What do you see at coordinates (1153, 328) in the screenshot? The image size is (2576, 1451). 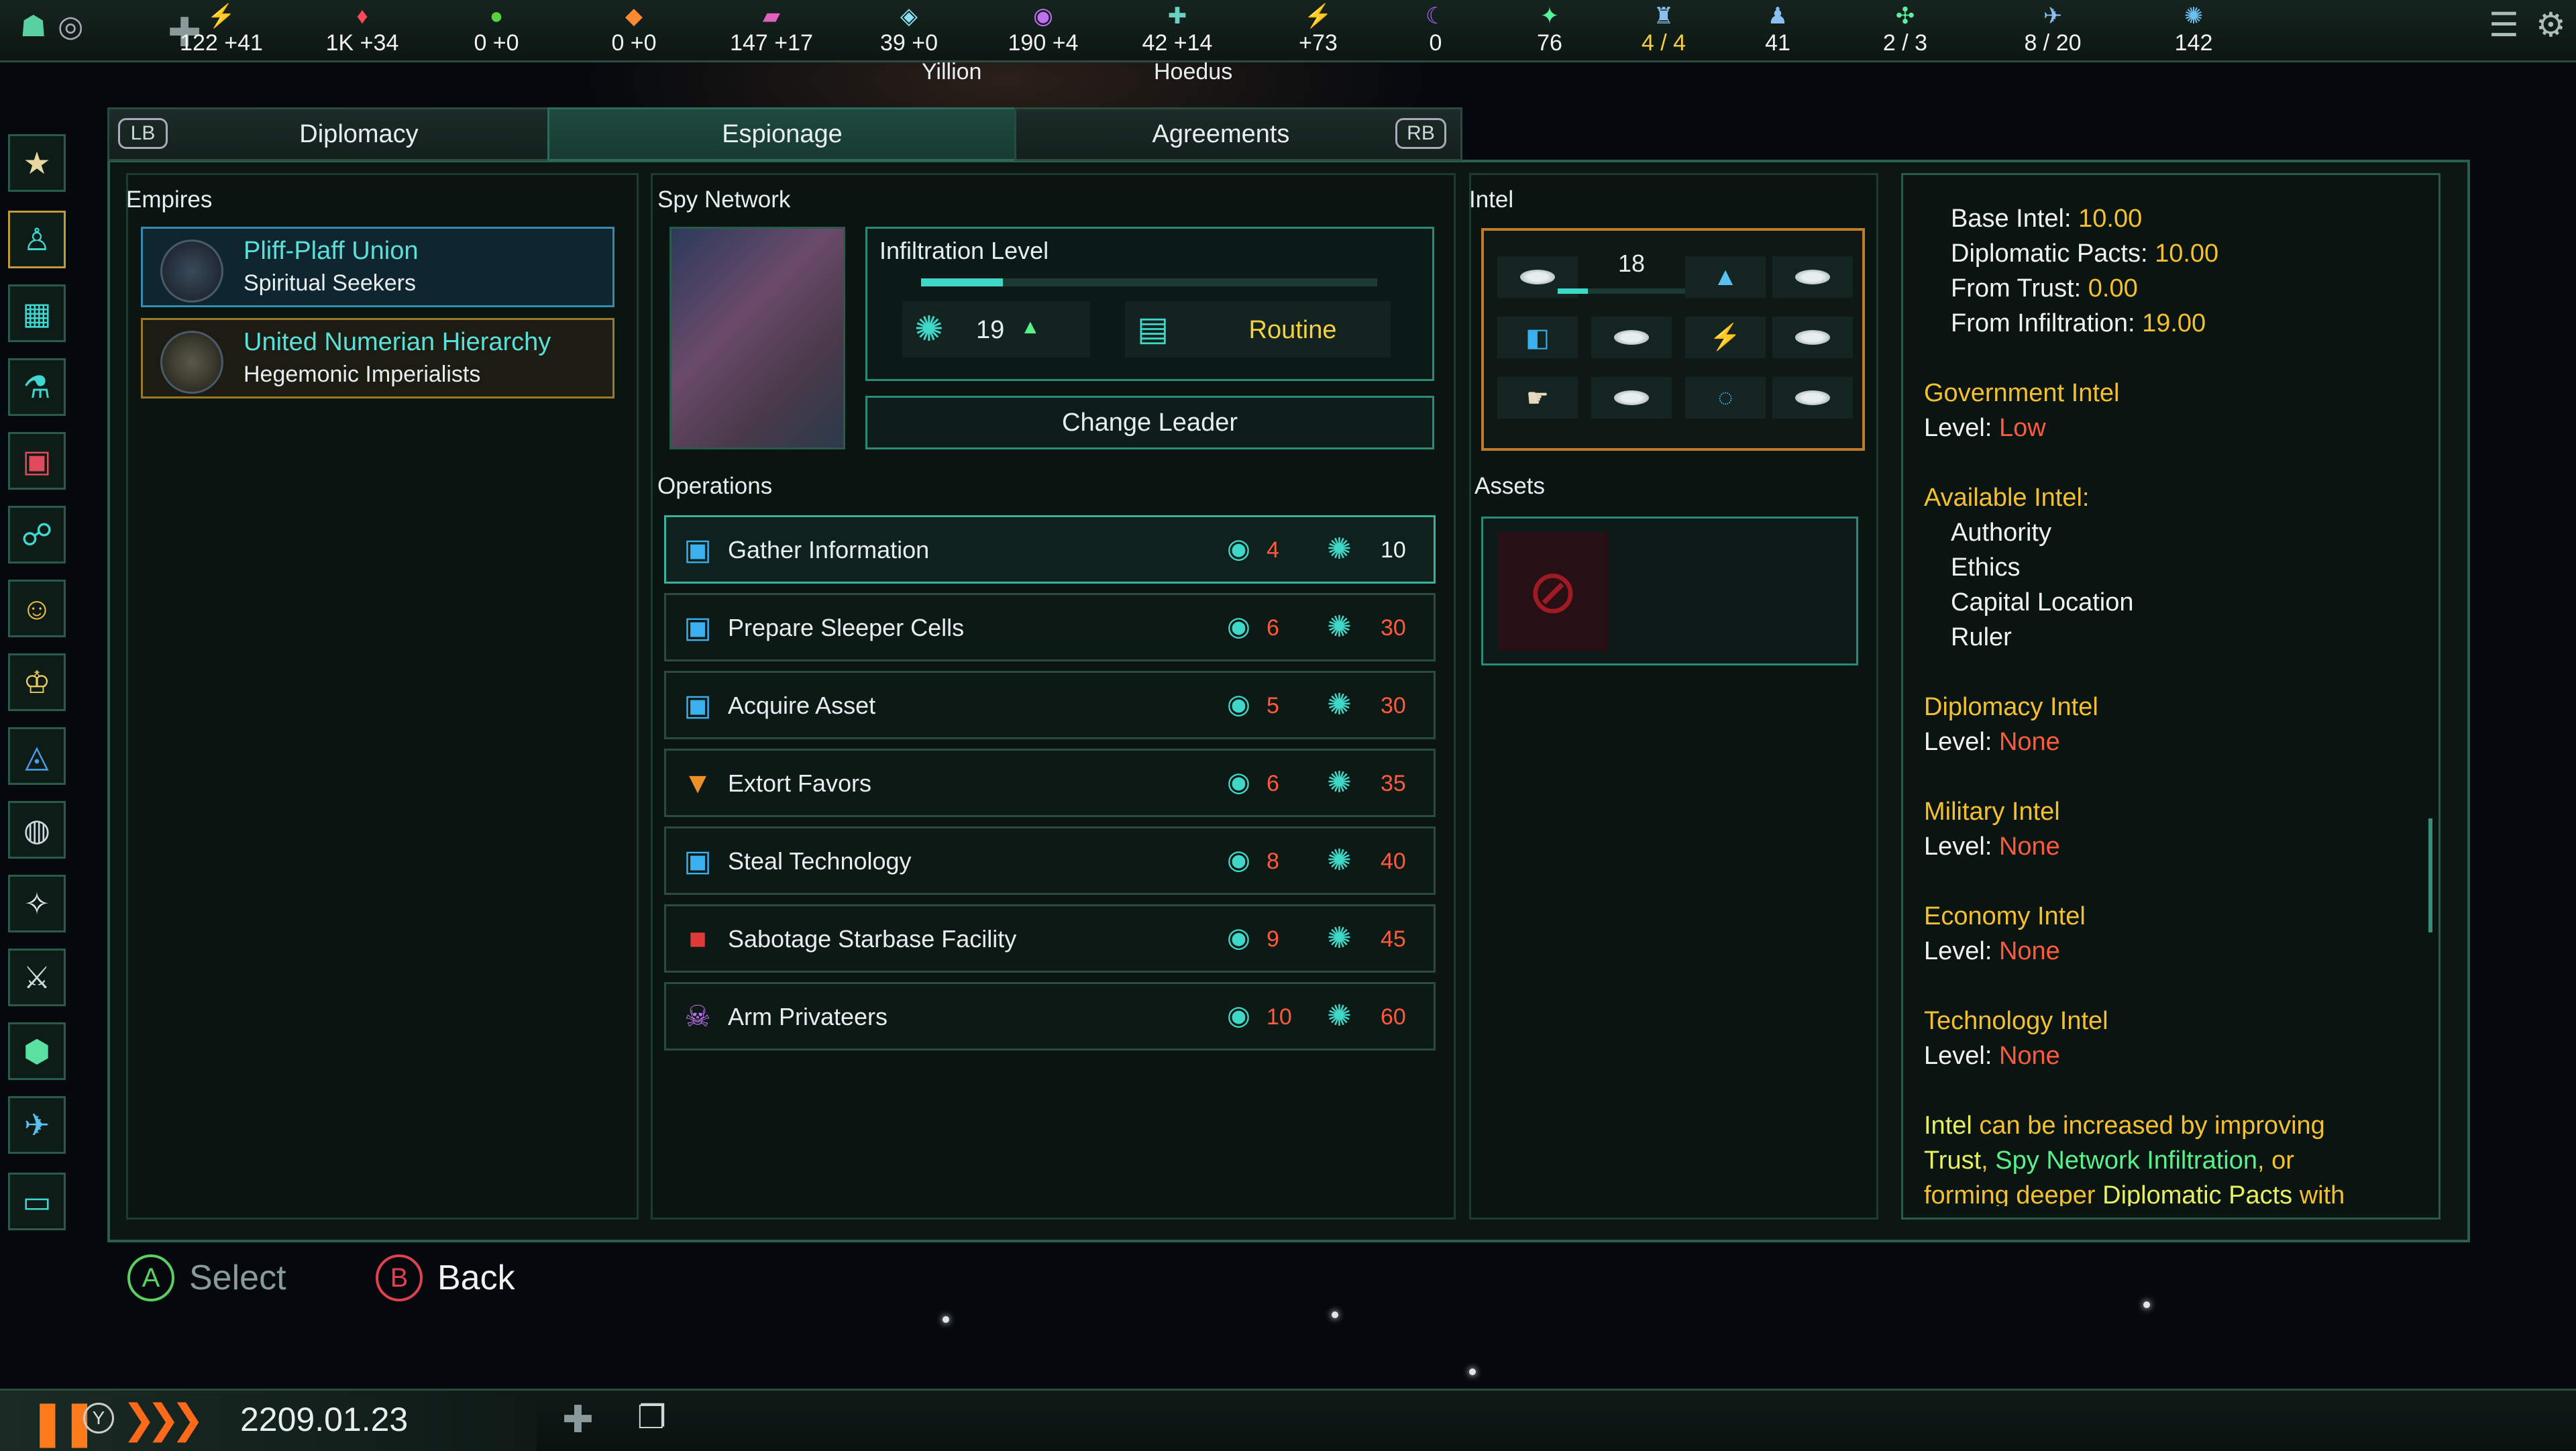 I see `mode-icon: ▤` at bounding box center [1153, 328].